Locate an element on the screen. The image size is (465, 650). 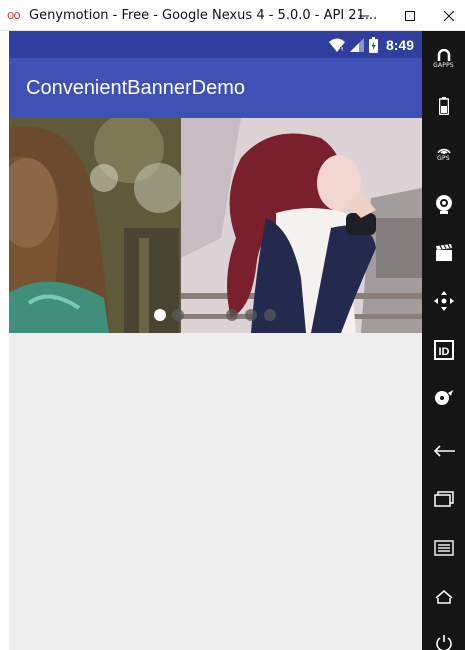
genymotion-logo-icon: oo is located at coordinates (14, 15).